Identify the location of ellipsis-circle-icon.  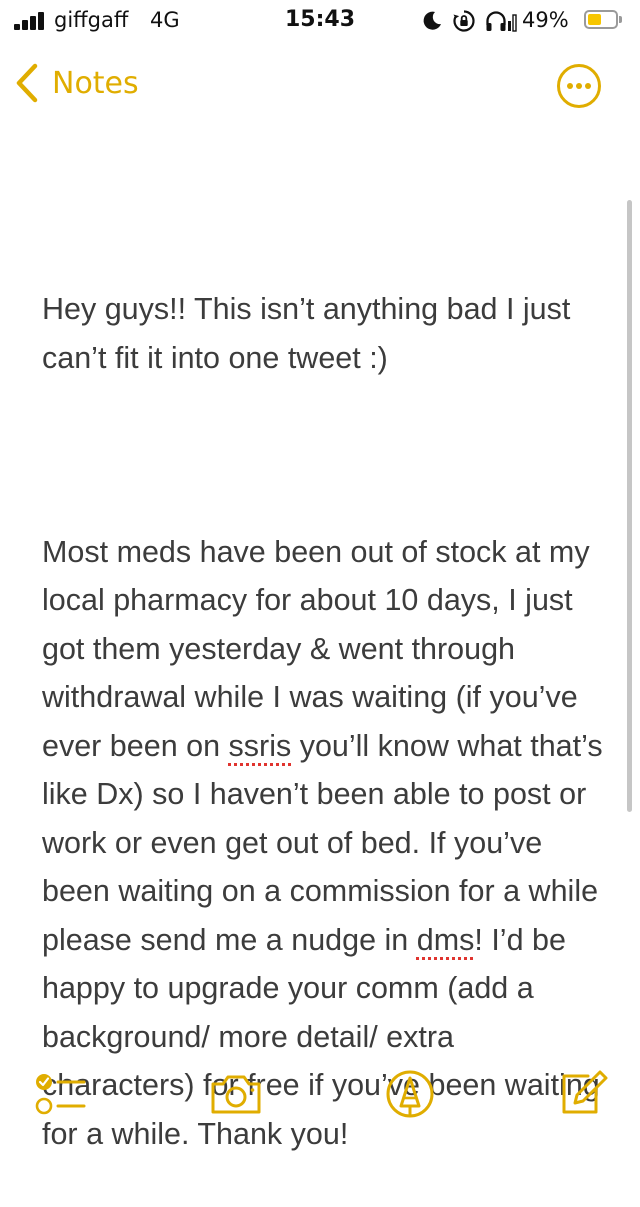
(579, 88).